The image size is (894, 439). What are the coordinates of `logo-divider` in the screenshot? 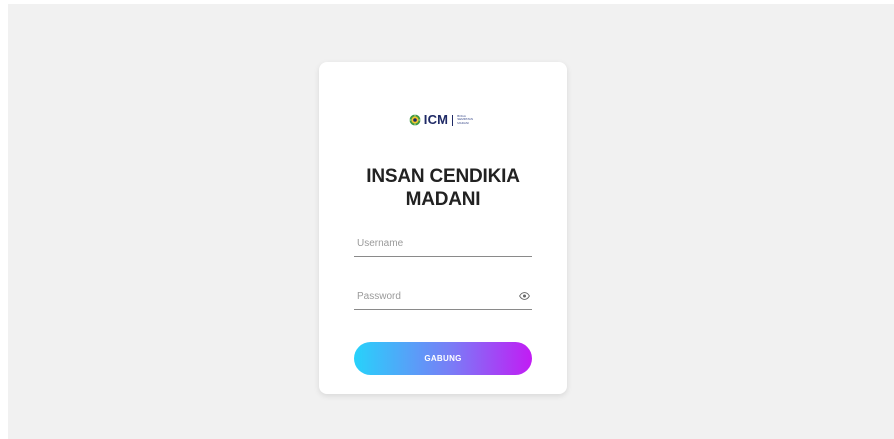 It's located at (453, 120).